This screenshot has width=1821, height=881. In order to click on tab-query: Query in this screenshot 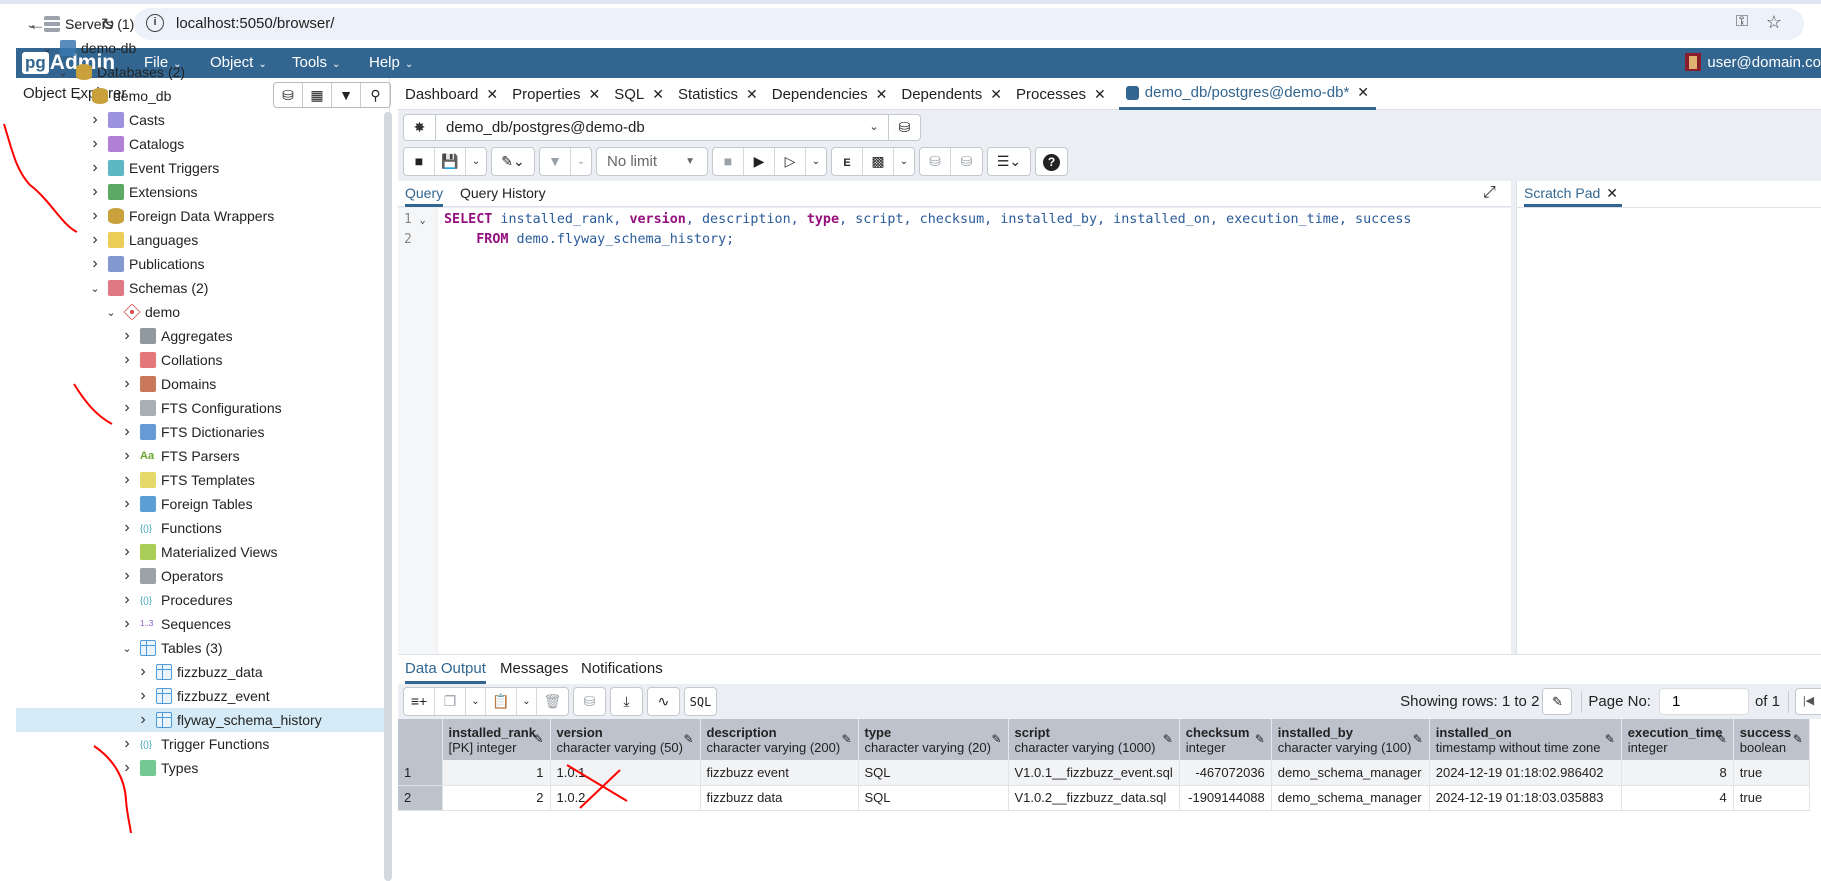, I will do `click(424, 194)`.